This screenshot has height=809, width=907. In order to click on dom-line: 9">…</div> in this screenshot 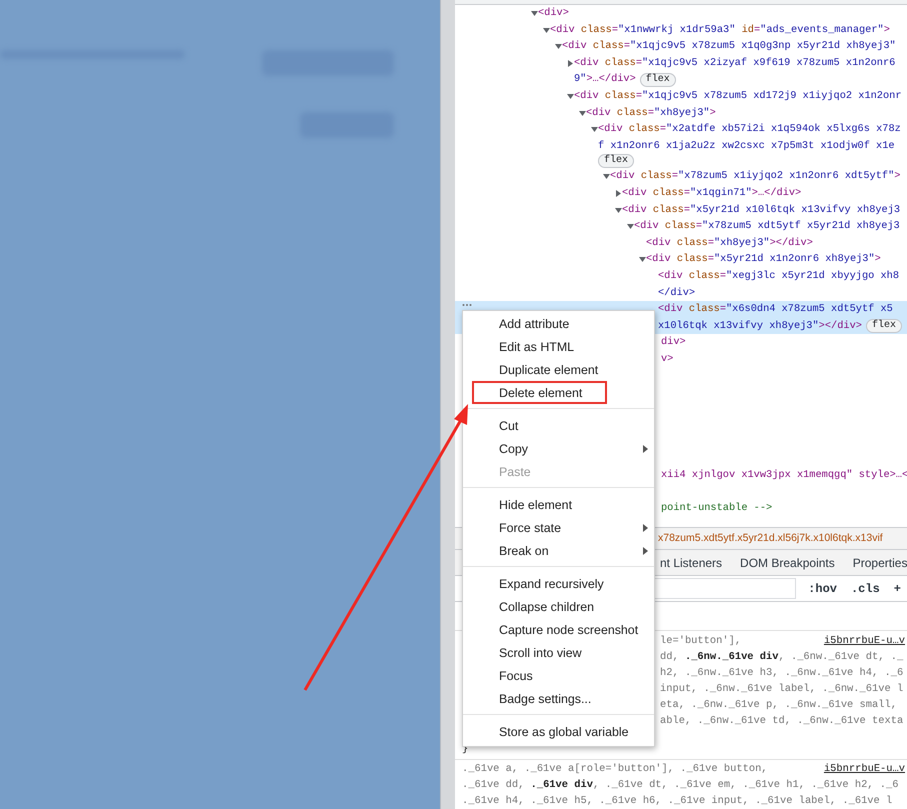, I will do `click(605, 80)`.